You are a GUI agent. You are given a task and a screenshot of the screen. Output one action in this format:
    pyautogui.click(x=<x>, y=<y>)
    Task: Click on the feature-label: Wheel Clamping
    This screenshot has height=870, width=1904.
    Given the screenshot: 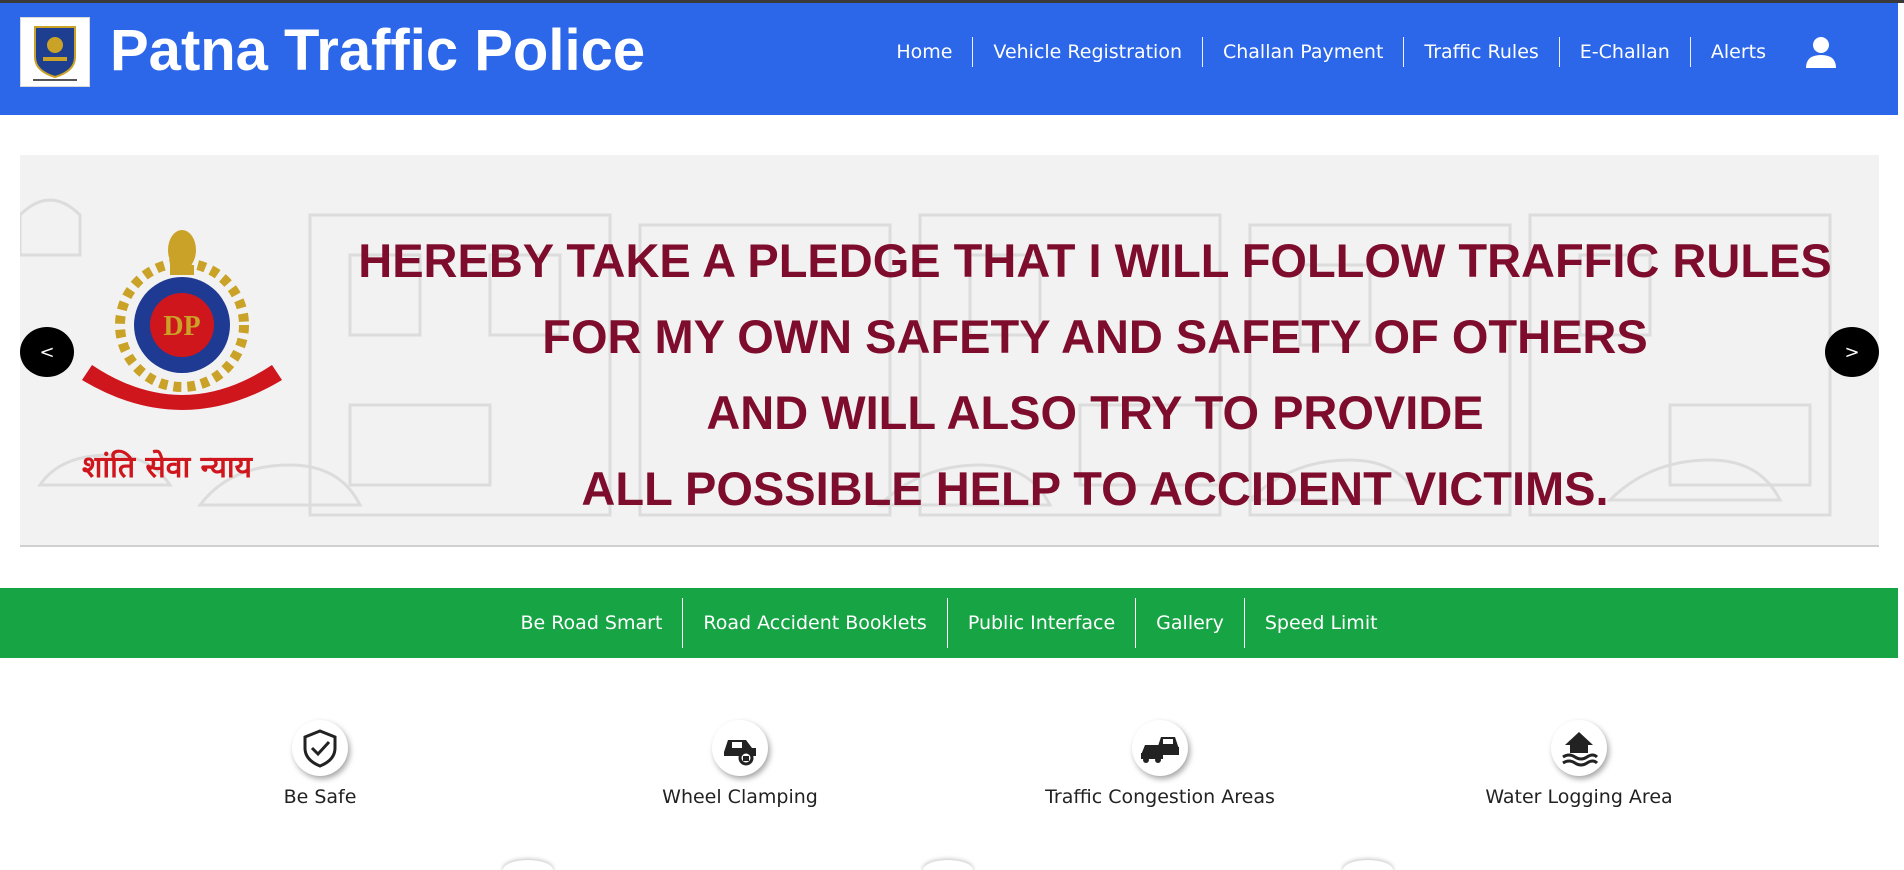 What is the action you would take?
    pyautogui.click(x=740, y=797)
    